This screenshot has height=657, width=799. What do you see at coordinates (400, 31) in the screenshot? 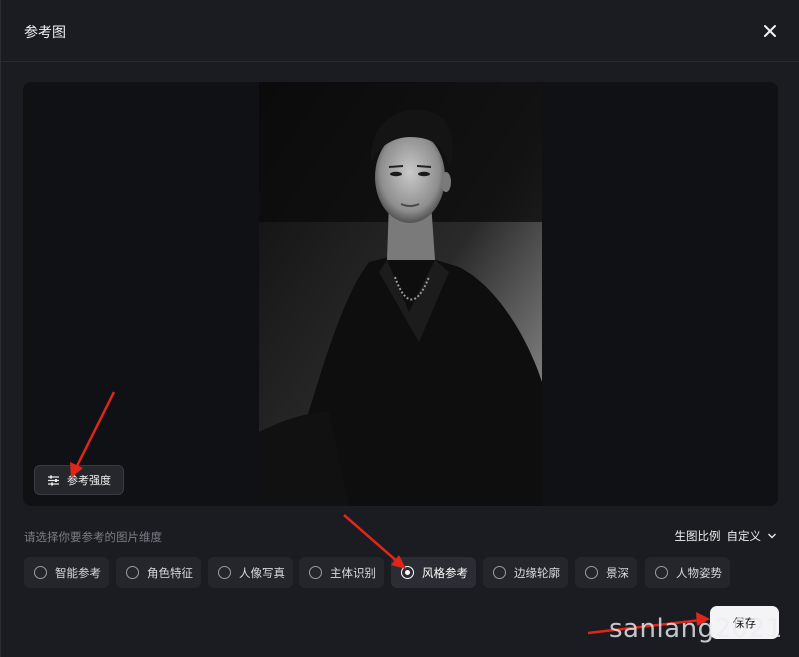
I see `dialog-header: 参考图` at bounding box center [400, 31].